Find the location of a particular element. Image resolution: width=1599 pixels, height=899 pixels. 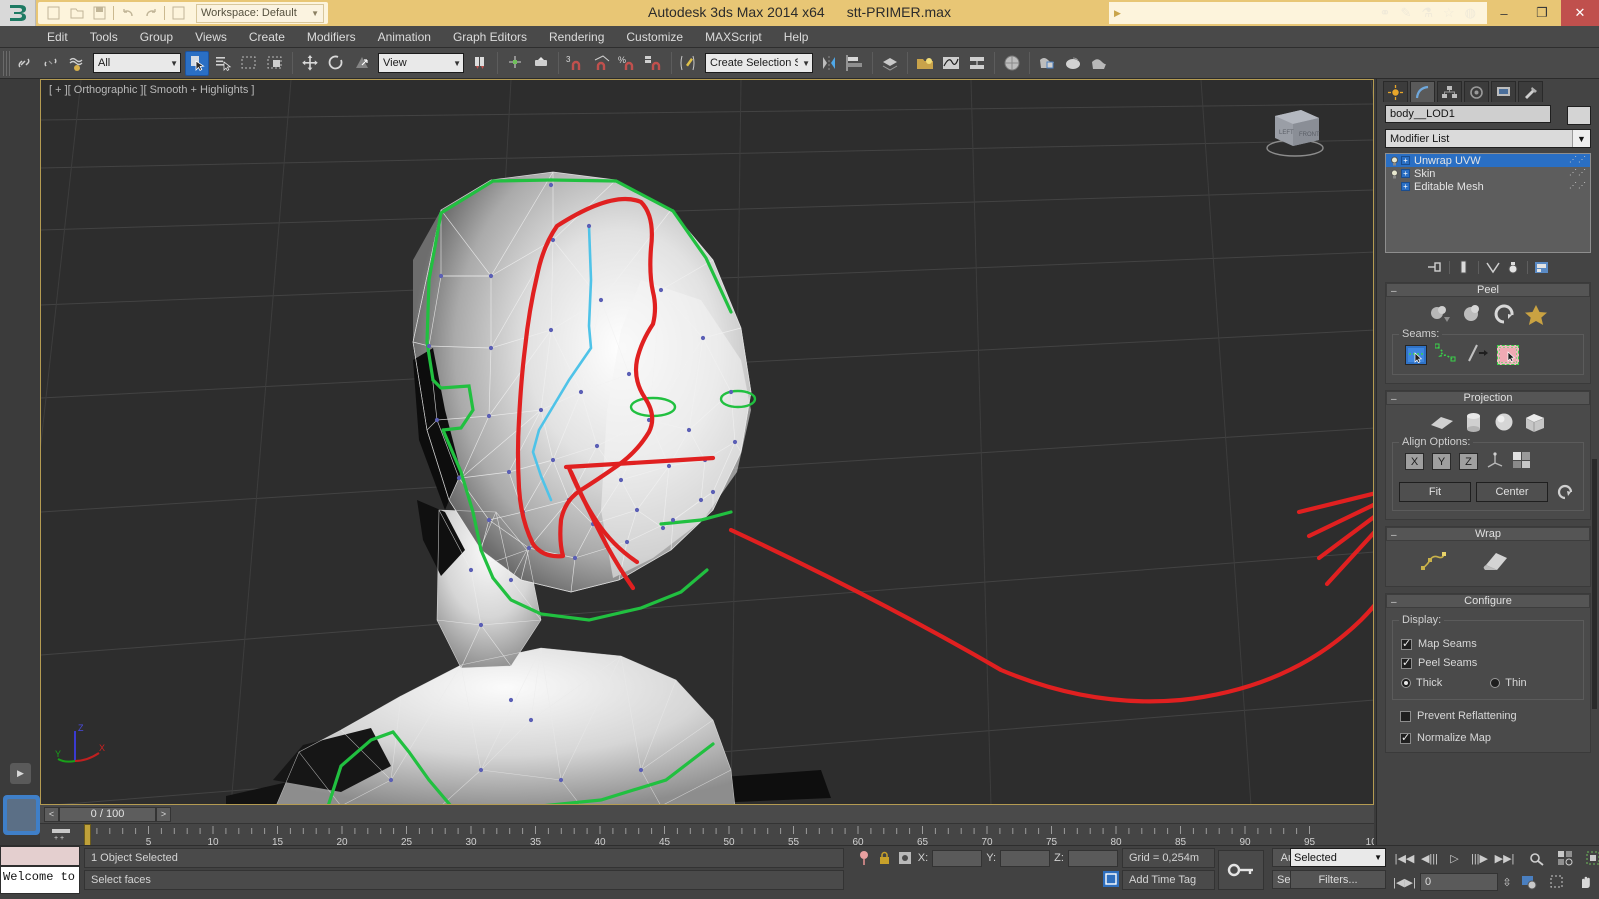

zoom-all-icon is located at coordinates (1564, 858).